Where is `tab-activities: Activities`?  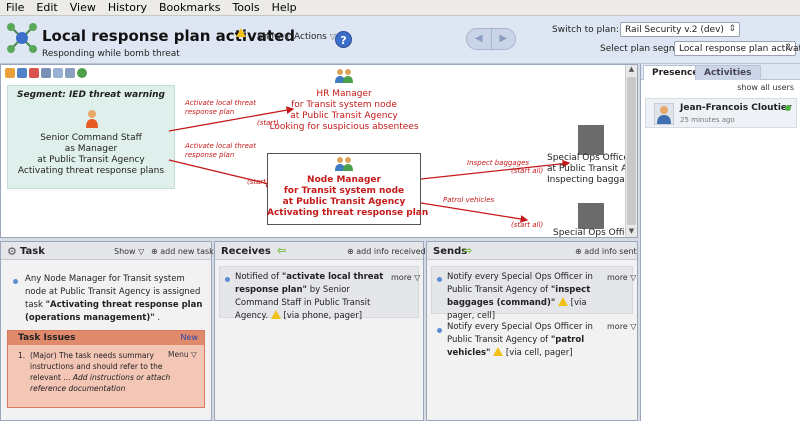 tab-activities: Activities is located at coordinates (728, 72).